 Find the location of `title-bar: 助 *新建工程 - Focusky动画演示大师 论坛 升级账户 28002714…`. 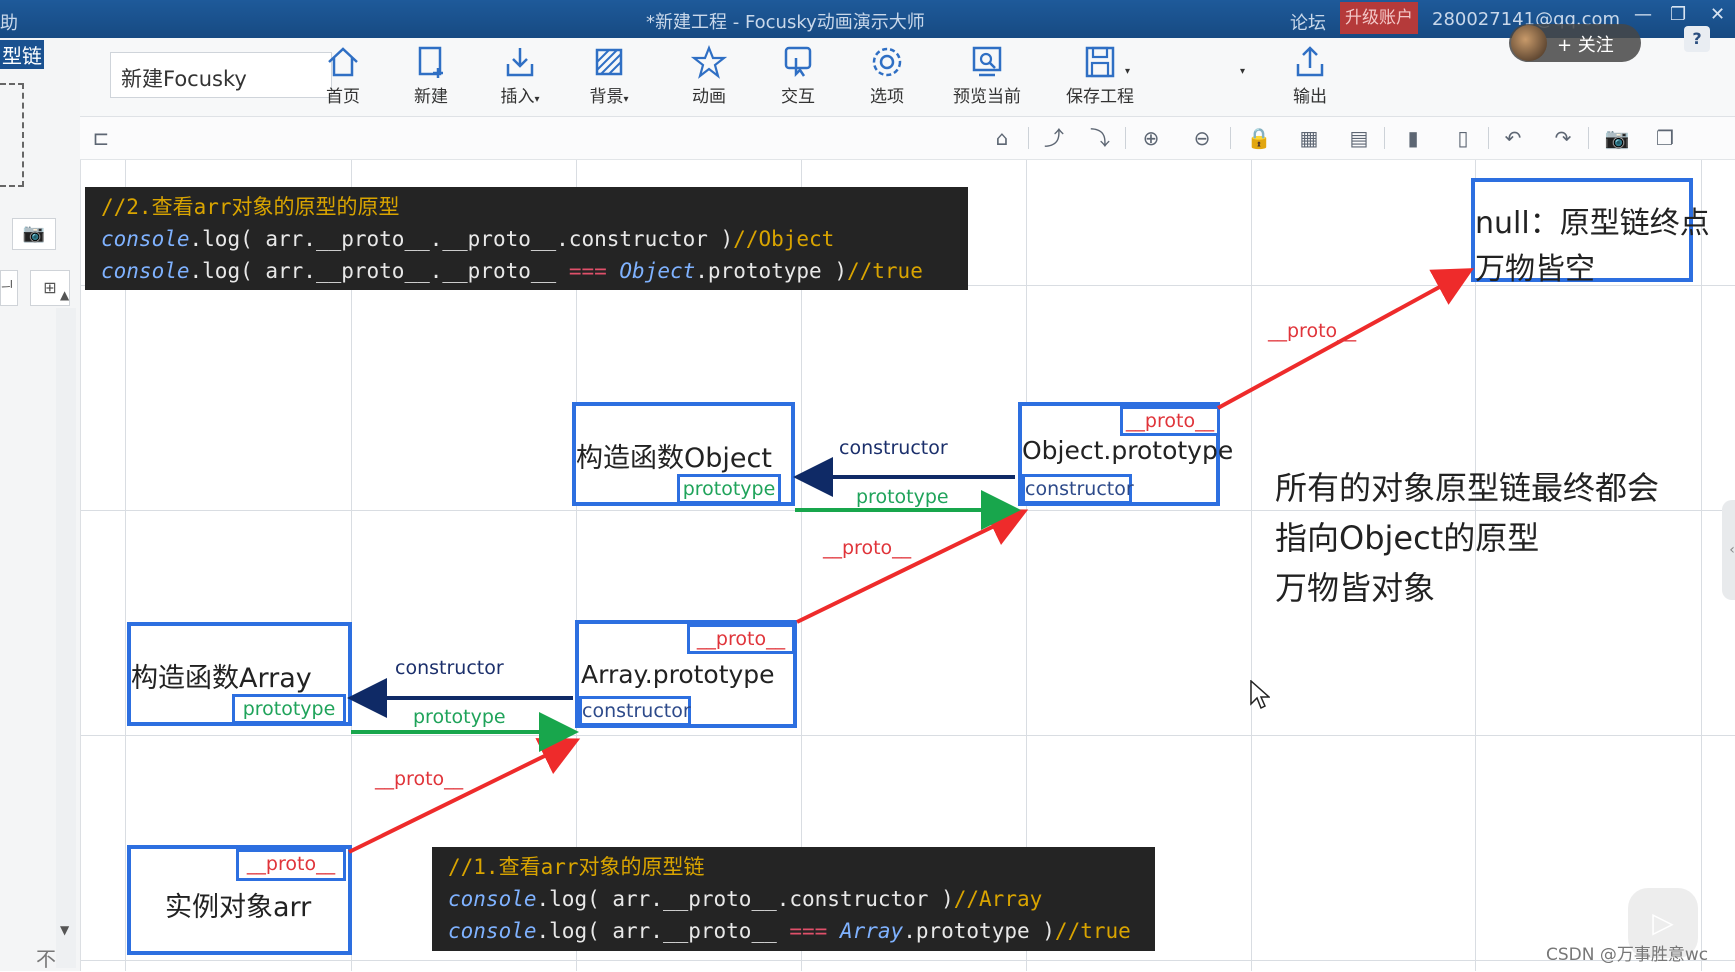

title-bar: 助 *新建工程 - Focusky动画演示大师 论坛 升级账户 28002714… is located at coordinates (867, 19).